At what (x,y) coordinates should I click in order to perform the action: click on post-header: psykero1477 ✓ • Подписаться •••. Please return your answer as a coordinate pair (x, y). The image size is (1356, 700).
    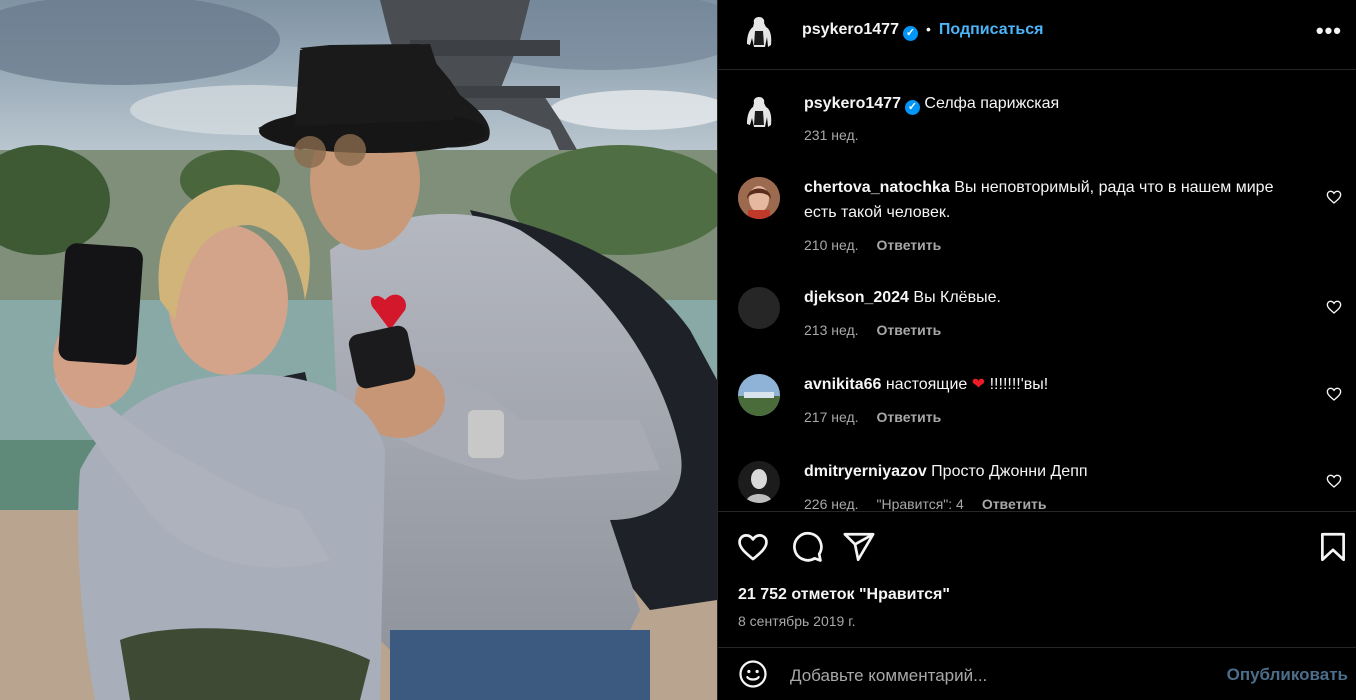
    Looking at the image, I should click on (1037, 35).